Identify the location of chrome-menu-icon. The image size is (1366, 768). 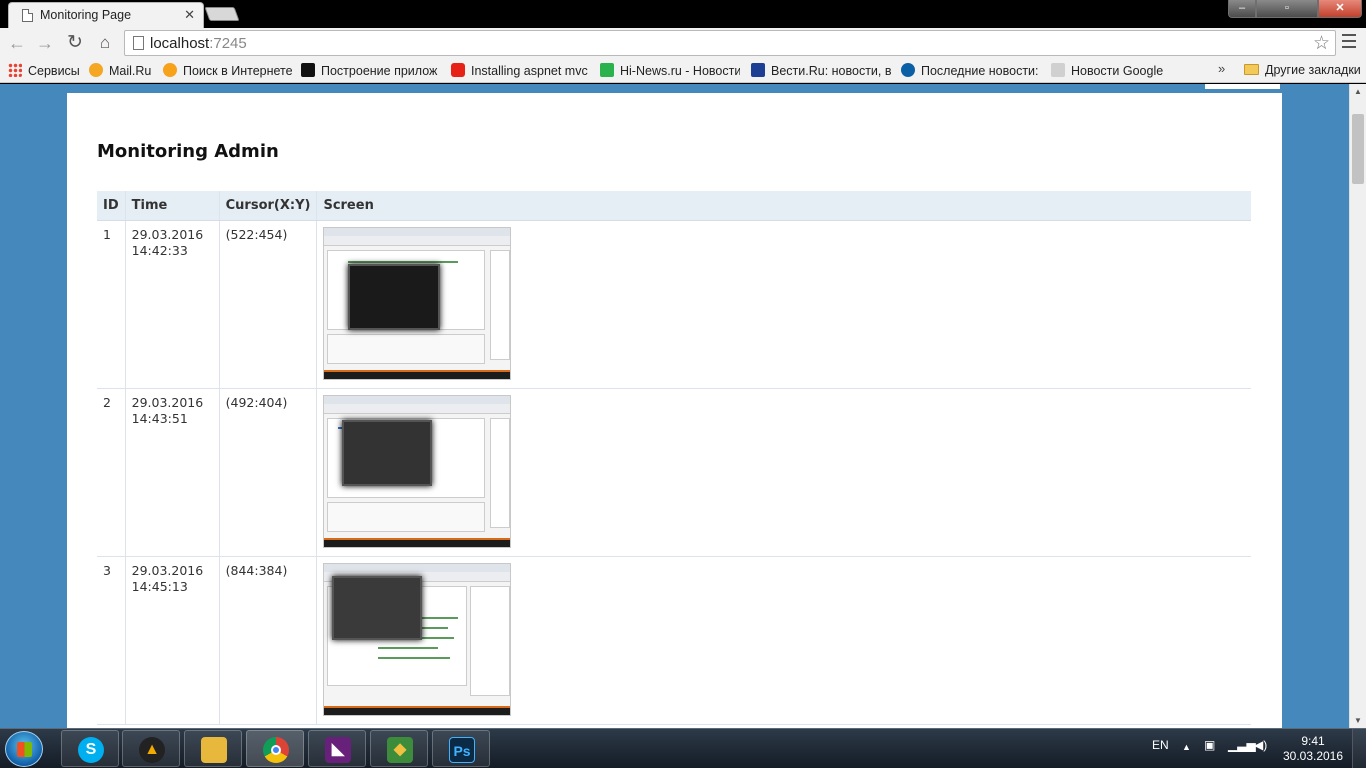
(1349, 42).